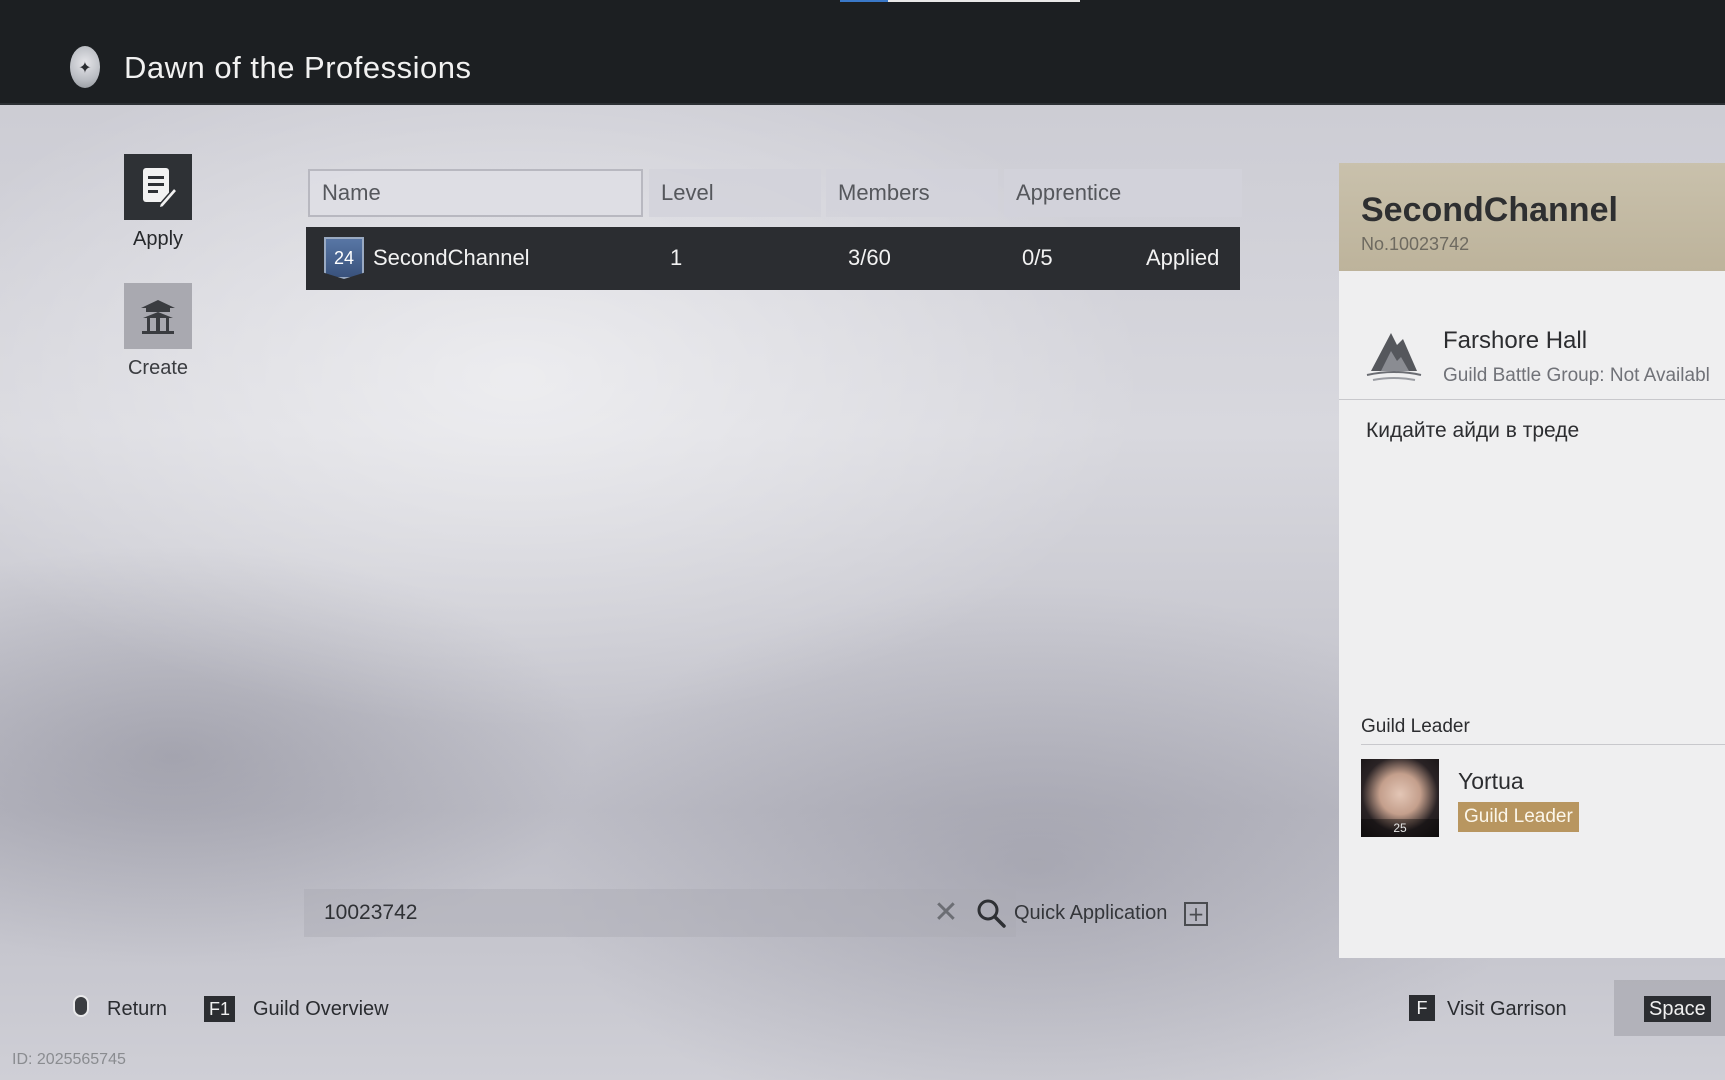 The height and width of the screenshot is (1080, 1725). I want to click on player-id: ID: 2025565745, so click(69, 1059).